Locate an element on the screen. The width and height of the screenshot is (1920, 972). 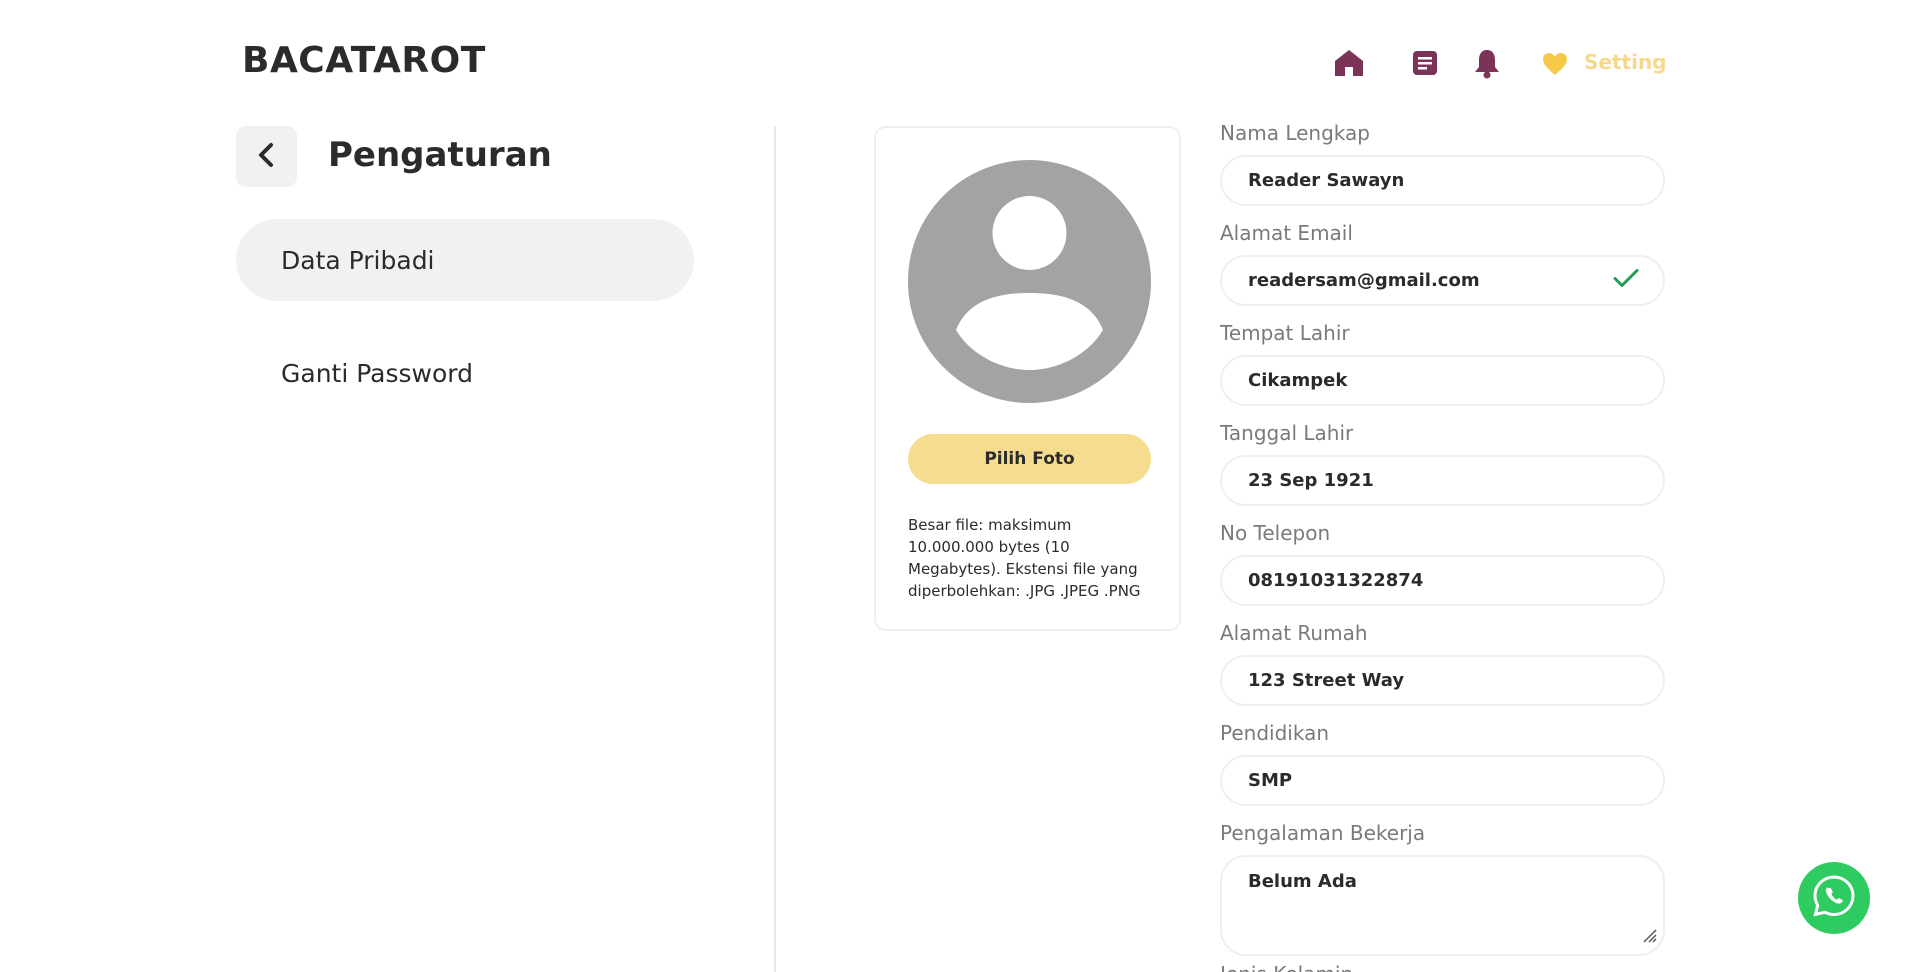
field-label-nama: Nama Lengkap is located at coordinates (1295, 133).